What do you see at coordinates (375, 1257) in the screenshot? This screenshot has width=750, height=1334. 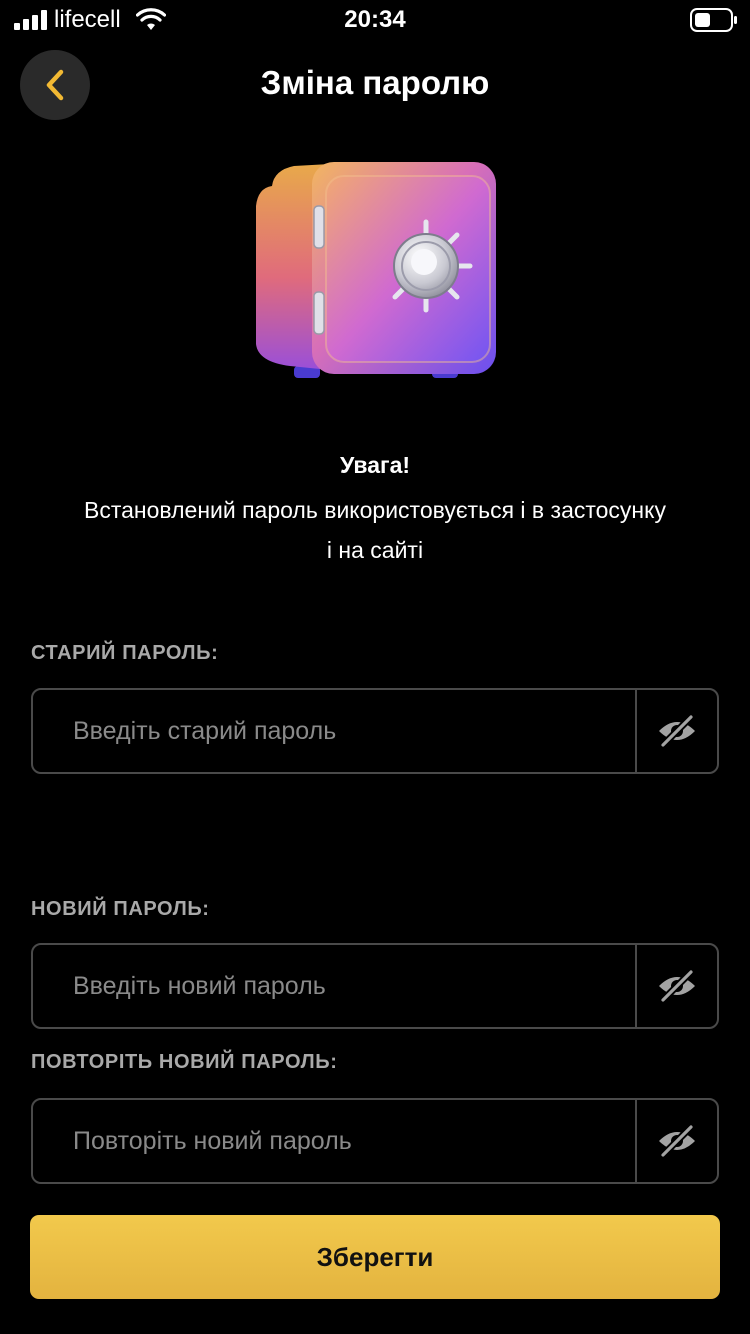 I see `save-button: Зберегти` at bounding box center [375, 1257].